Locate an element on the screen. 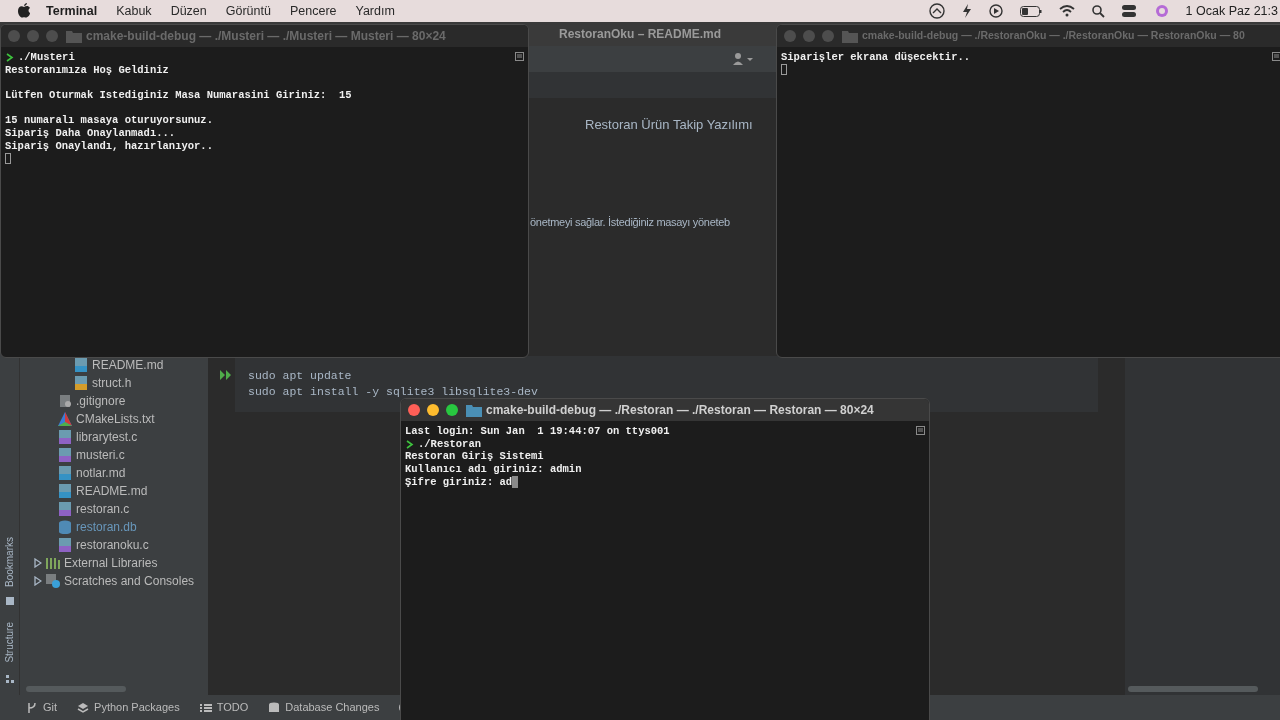 The width and height of the screenshot is (1280, 720). code-line: sudo apt install -y sqlite3 libsqlite3-dev is located at coordinates (393, 392).